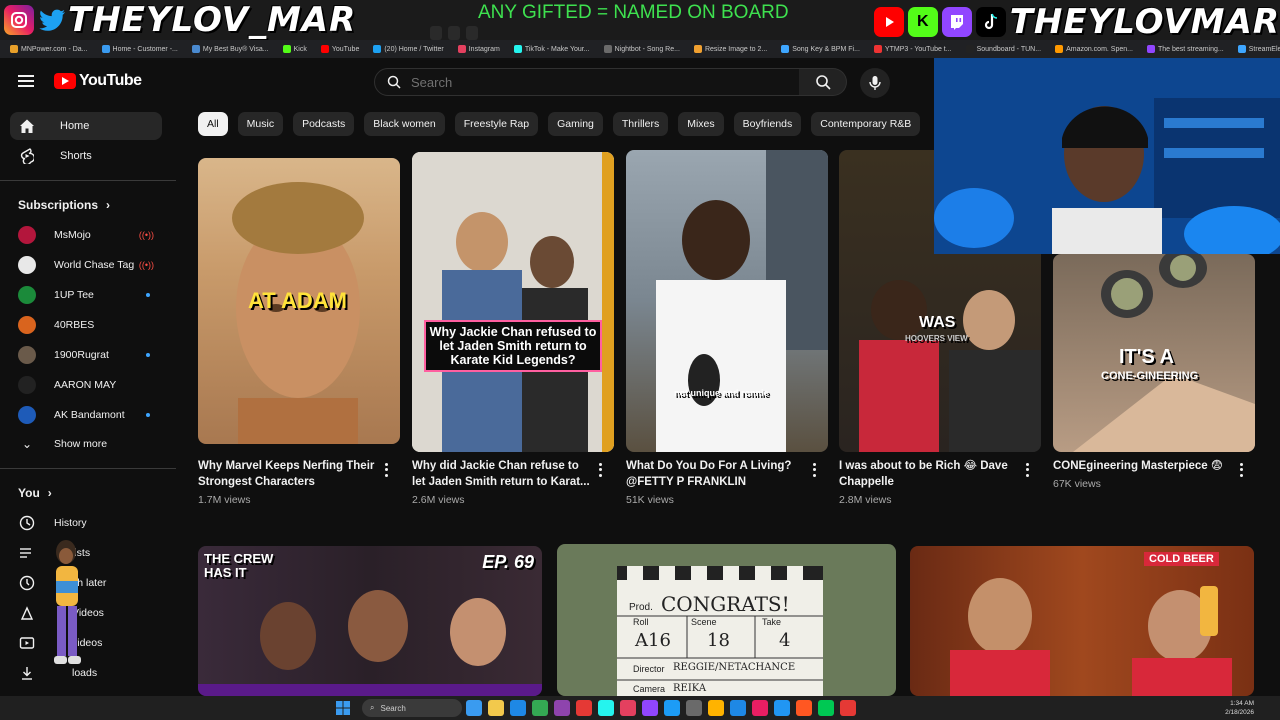 This screenshot has width=1280, height=720. Describe the element at coordinates (343, 708) in the screenshot. I see `windows-start-icon` at that location.